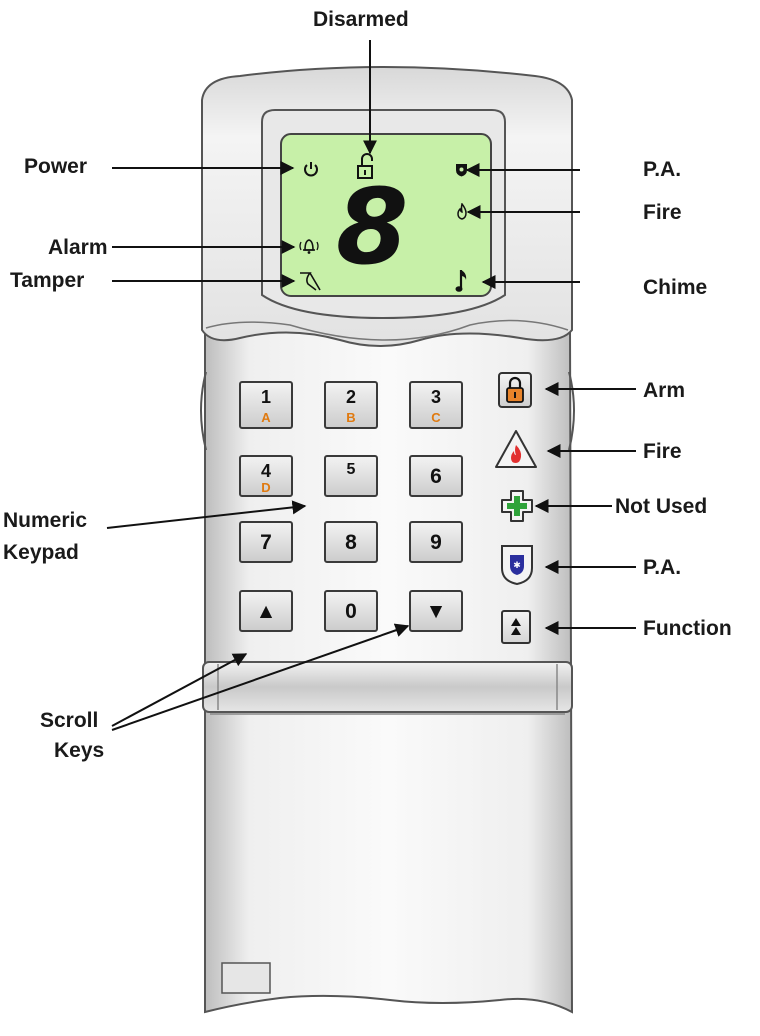 The image size is (760, 1036). I want to click on key-label: 9, so click(436, 542).